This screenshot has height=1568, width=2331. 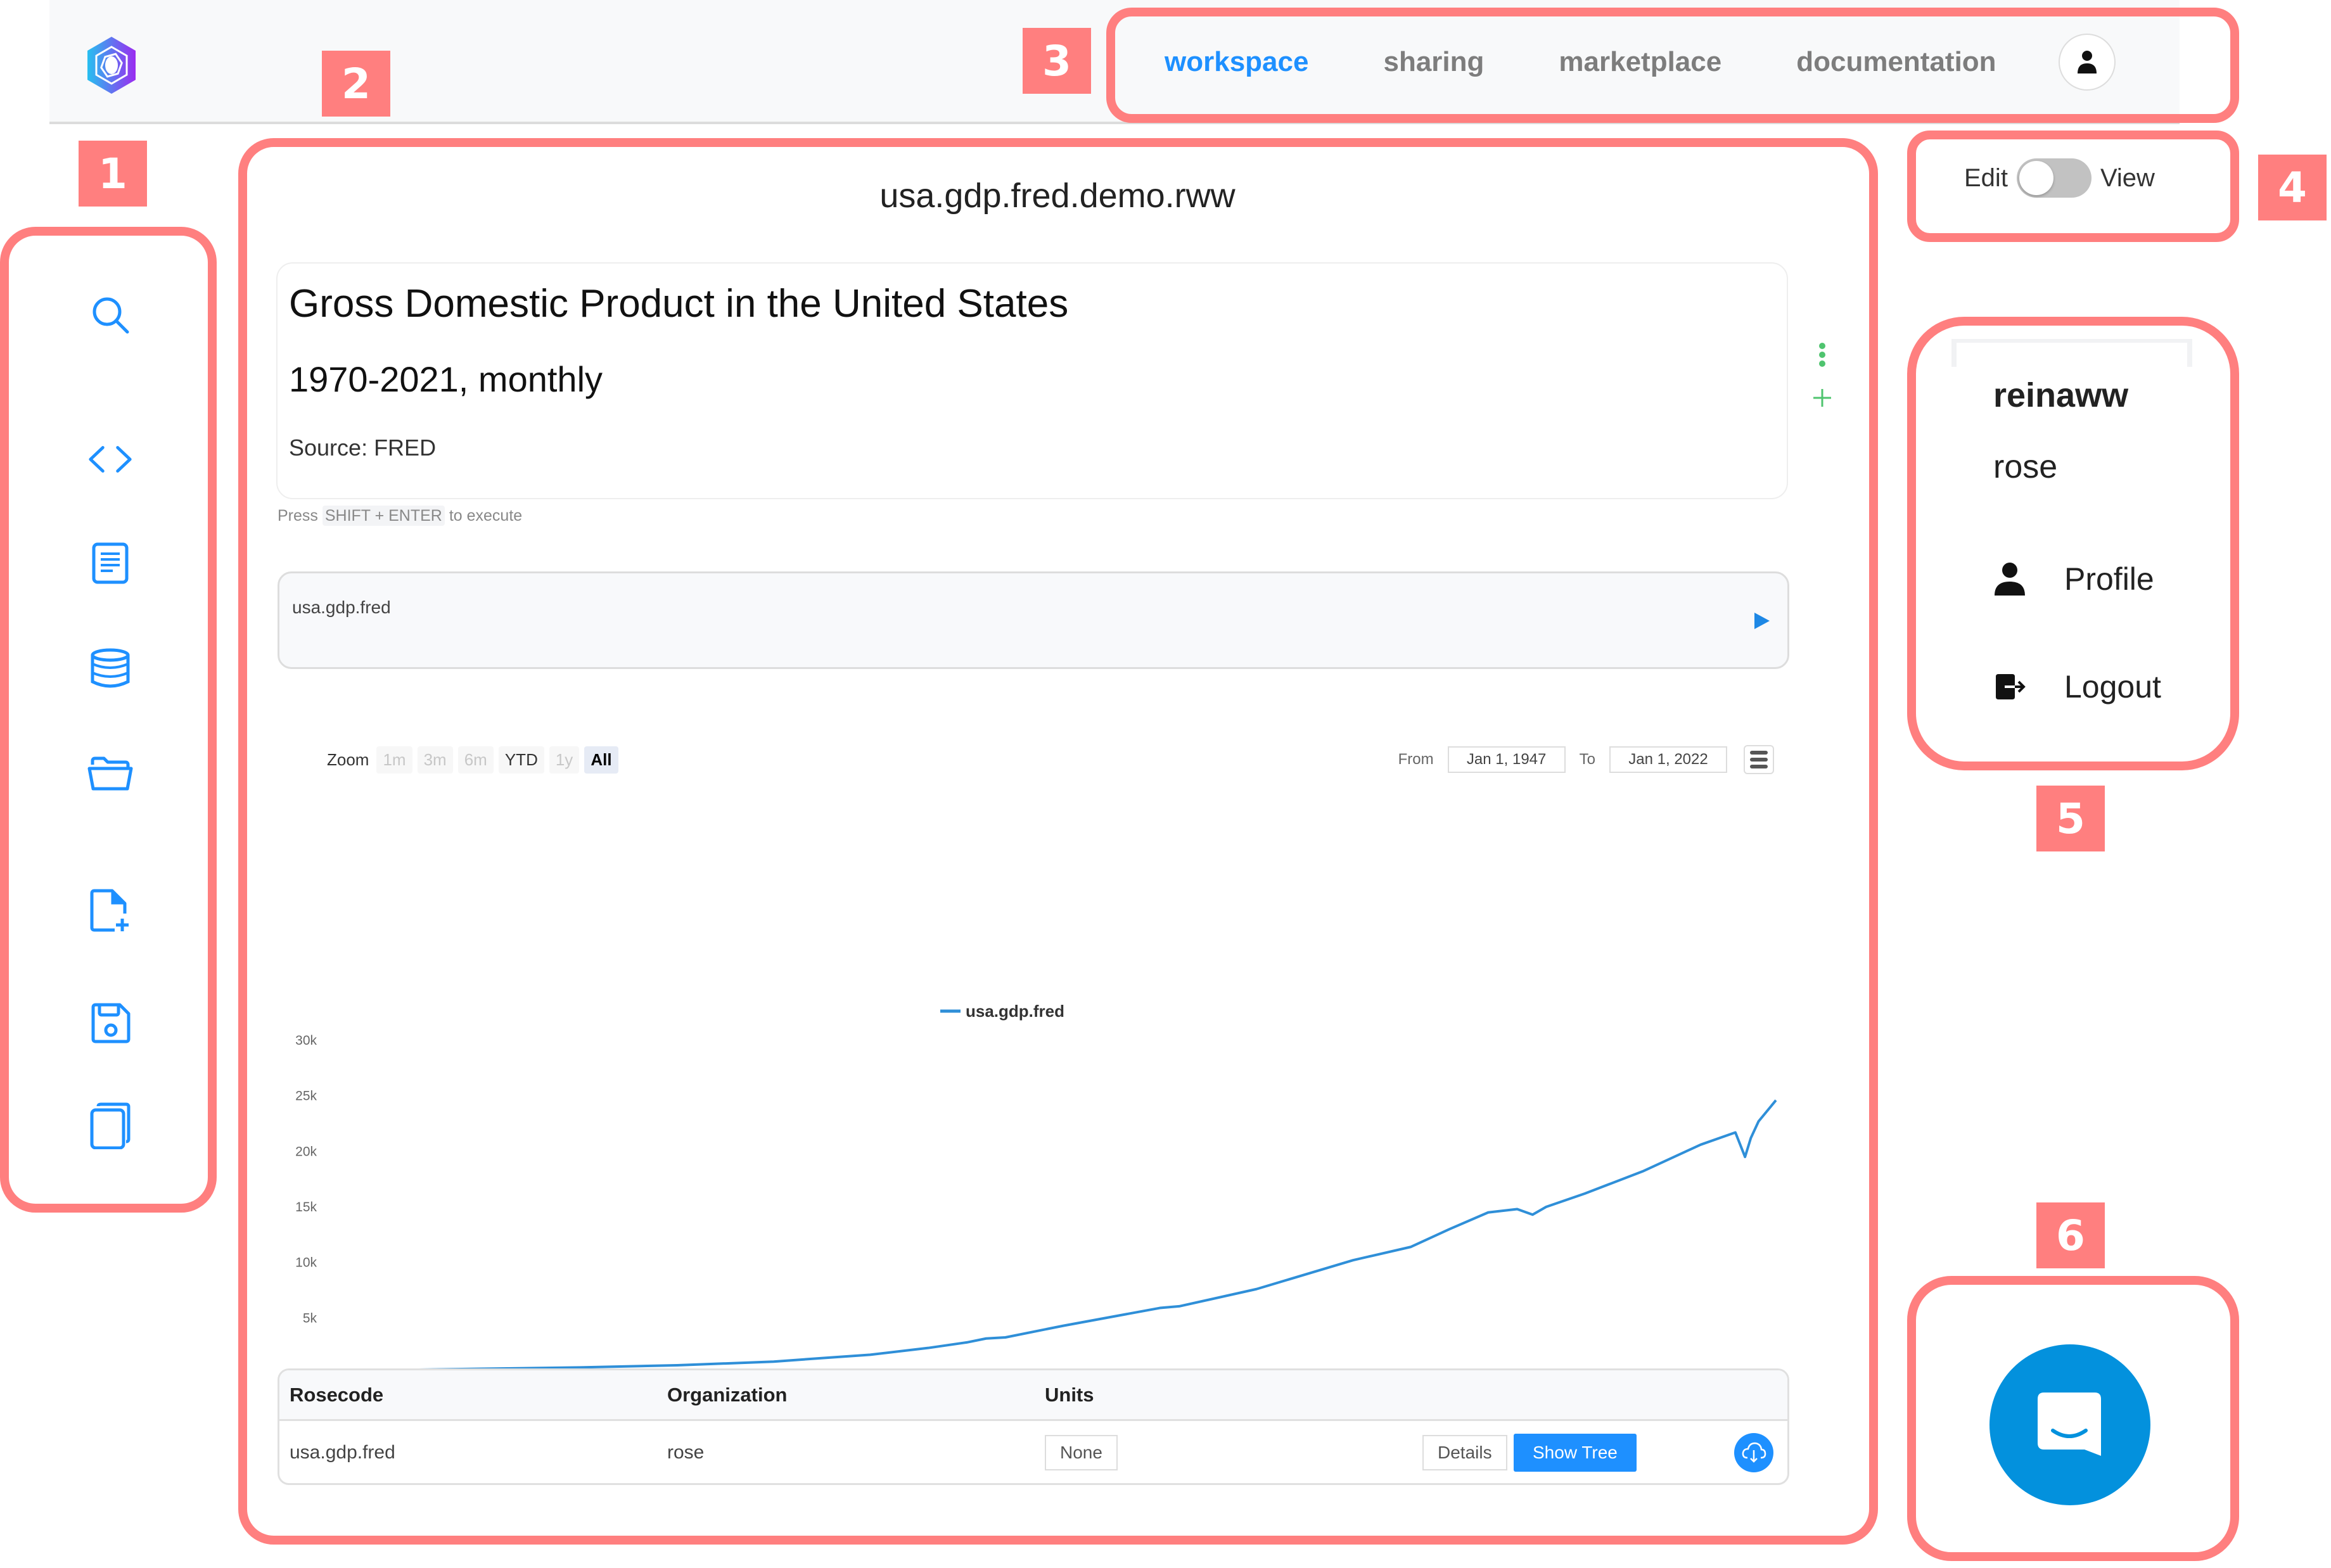 I want to click on save-button, so click(x=110, y=1023).